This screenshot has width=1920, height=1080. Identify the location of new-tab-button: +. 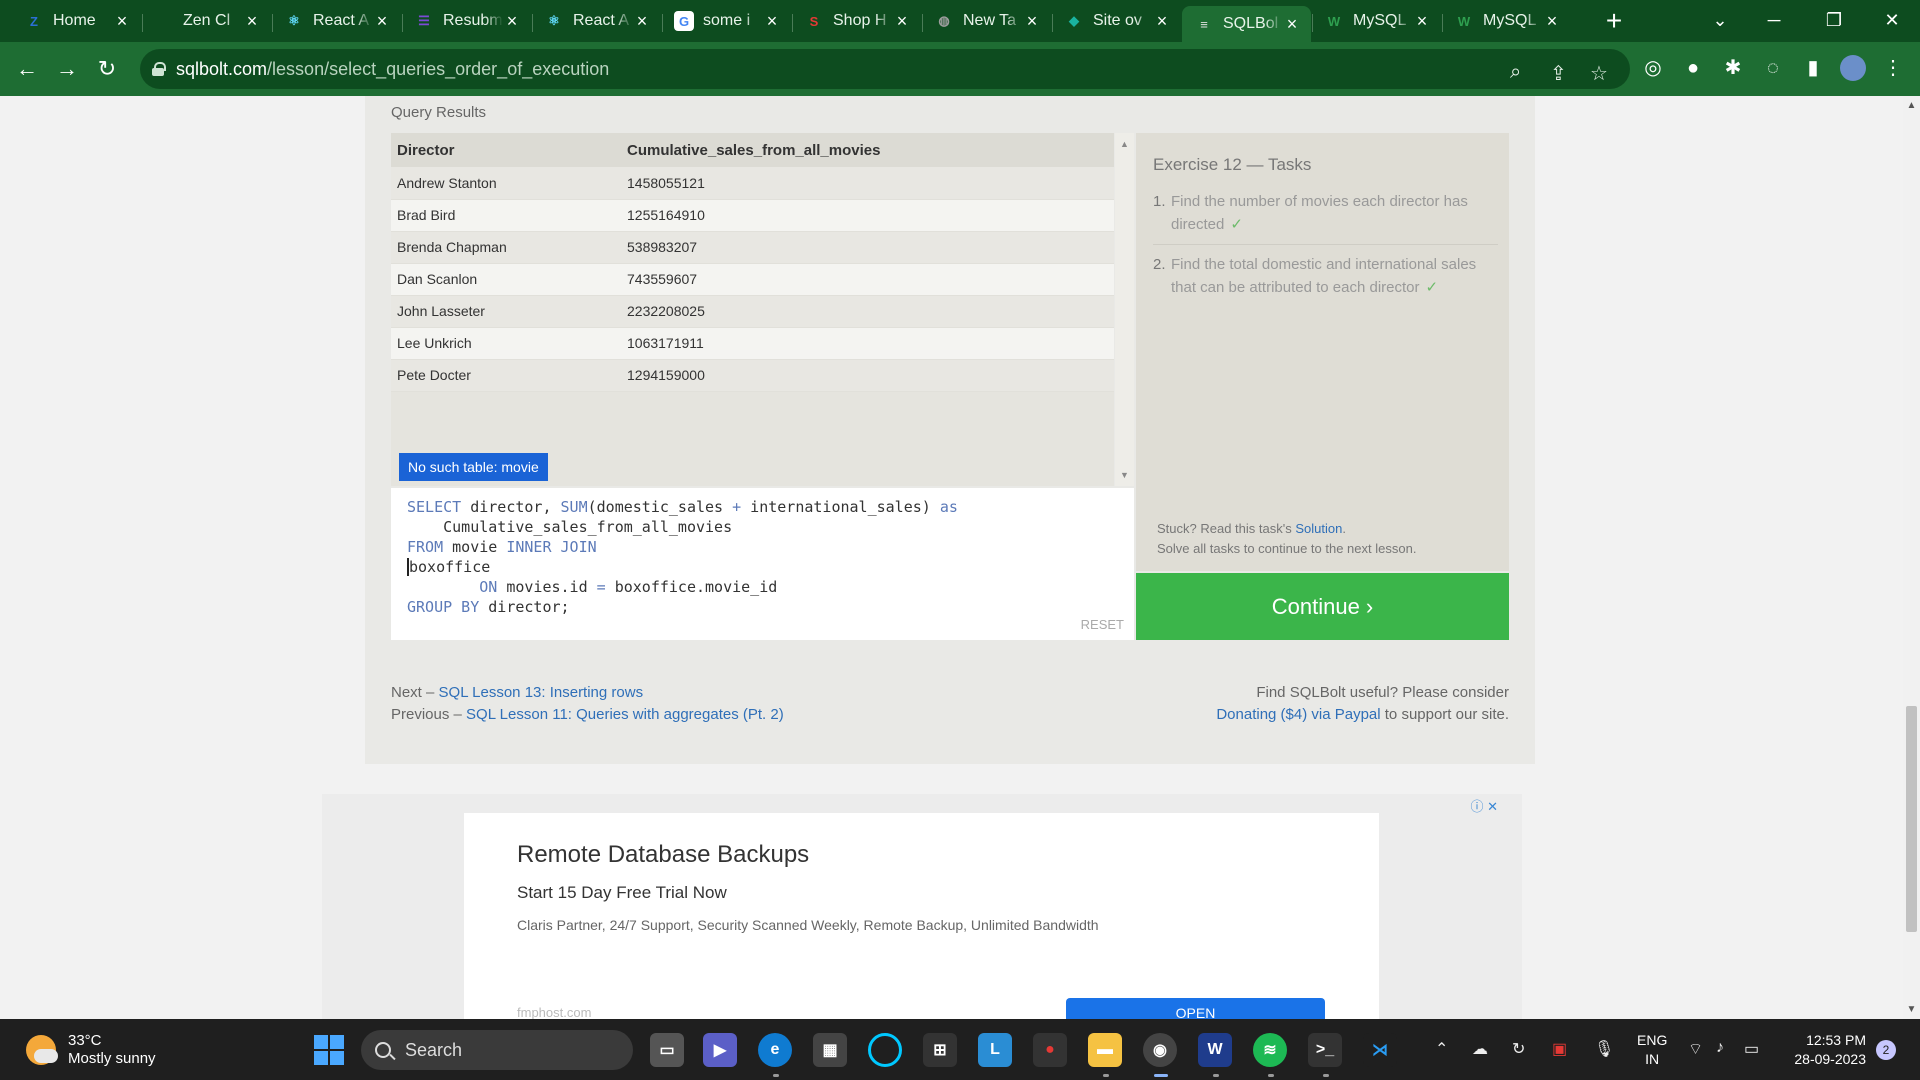
(1614, 22).